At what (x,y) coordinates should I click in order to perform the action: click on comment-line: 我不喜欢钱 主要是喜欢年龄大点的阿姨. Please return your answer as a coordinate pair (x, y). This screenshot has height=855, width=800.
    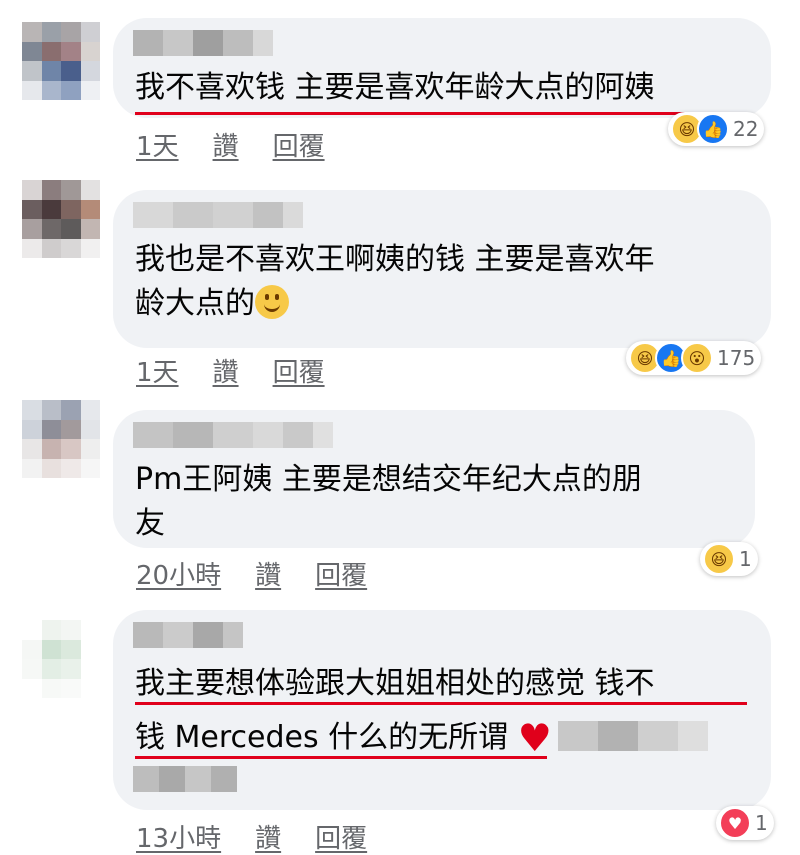
    Looking at the image, I should click on (395, 87).